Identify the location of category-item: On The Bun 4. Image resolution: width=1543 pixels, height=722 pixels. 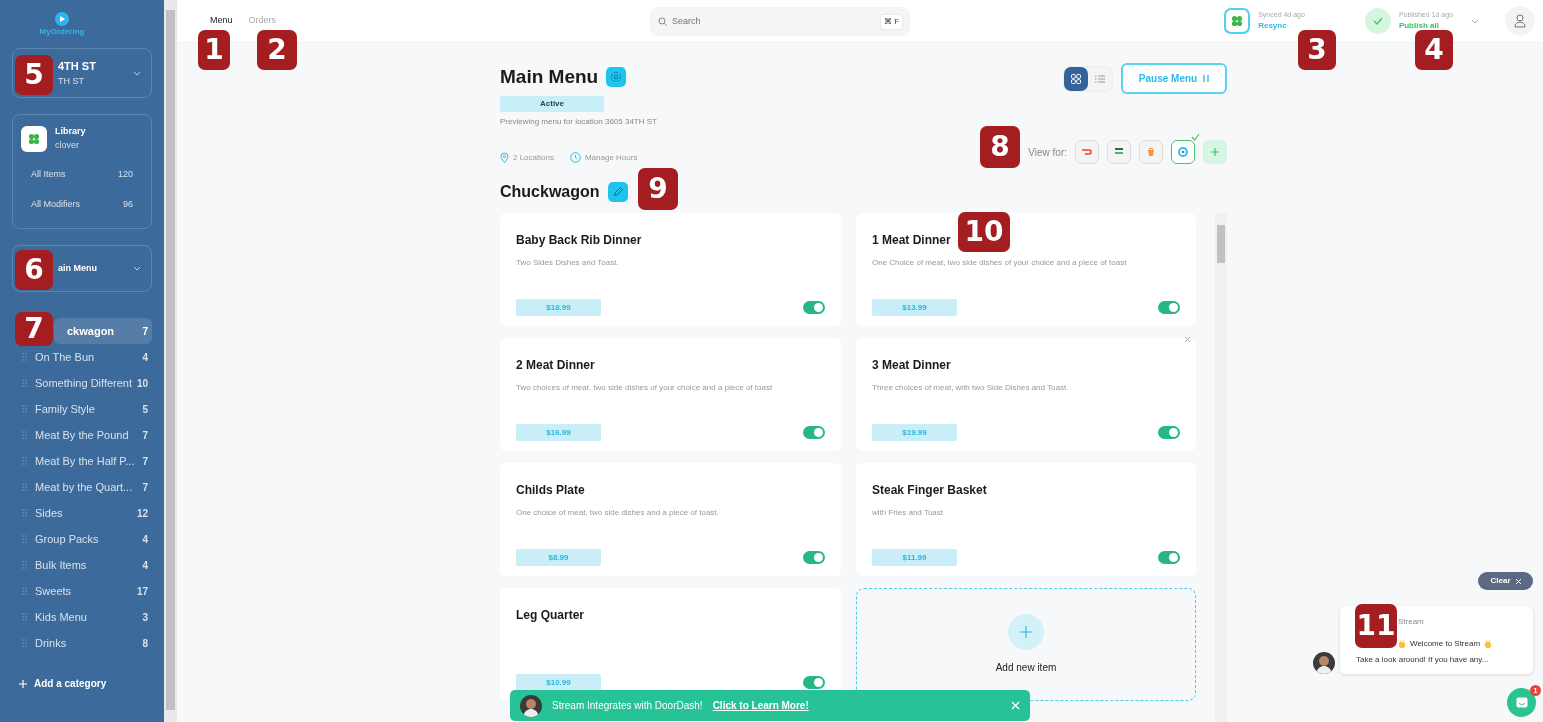
(82, 357).